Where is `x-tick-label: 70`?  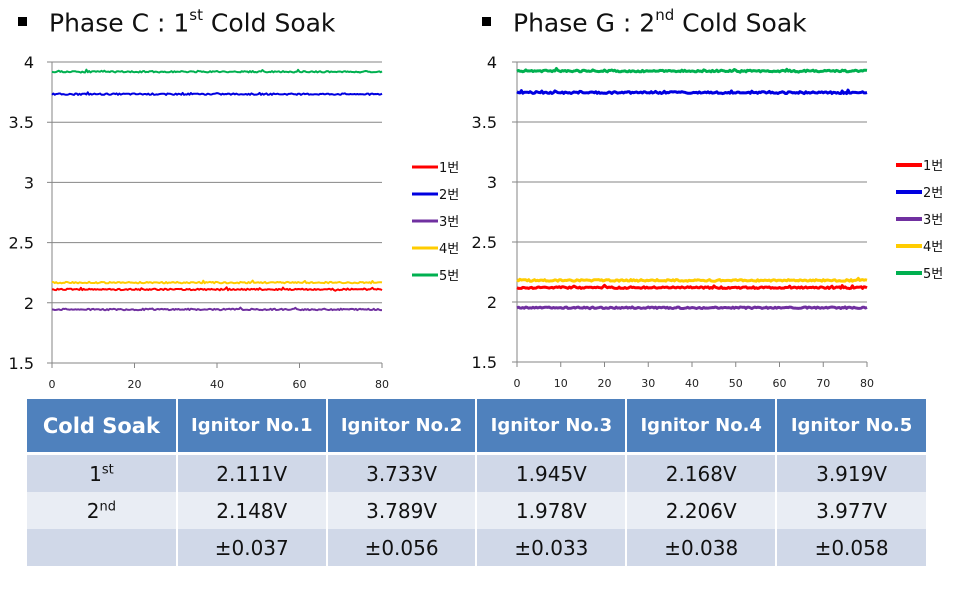 x-tick-label: 70 is located at coordinates (823, 383).